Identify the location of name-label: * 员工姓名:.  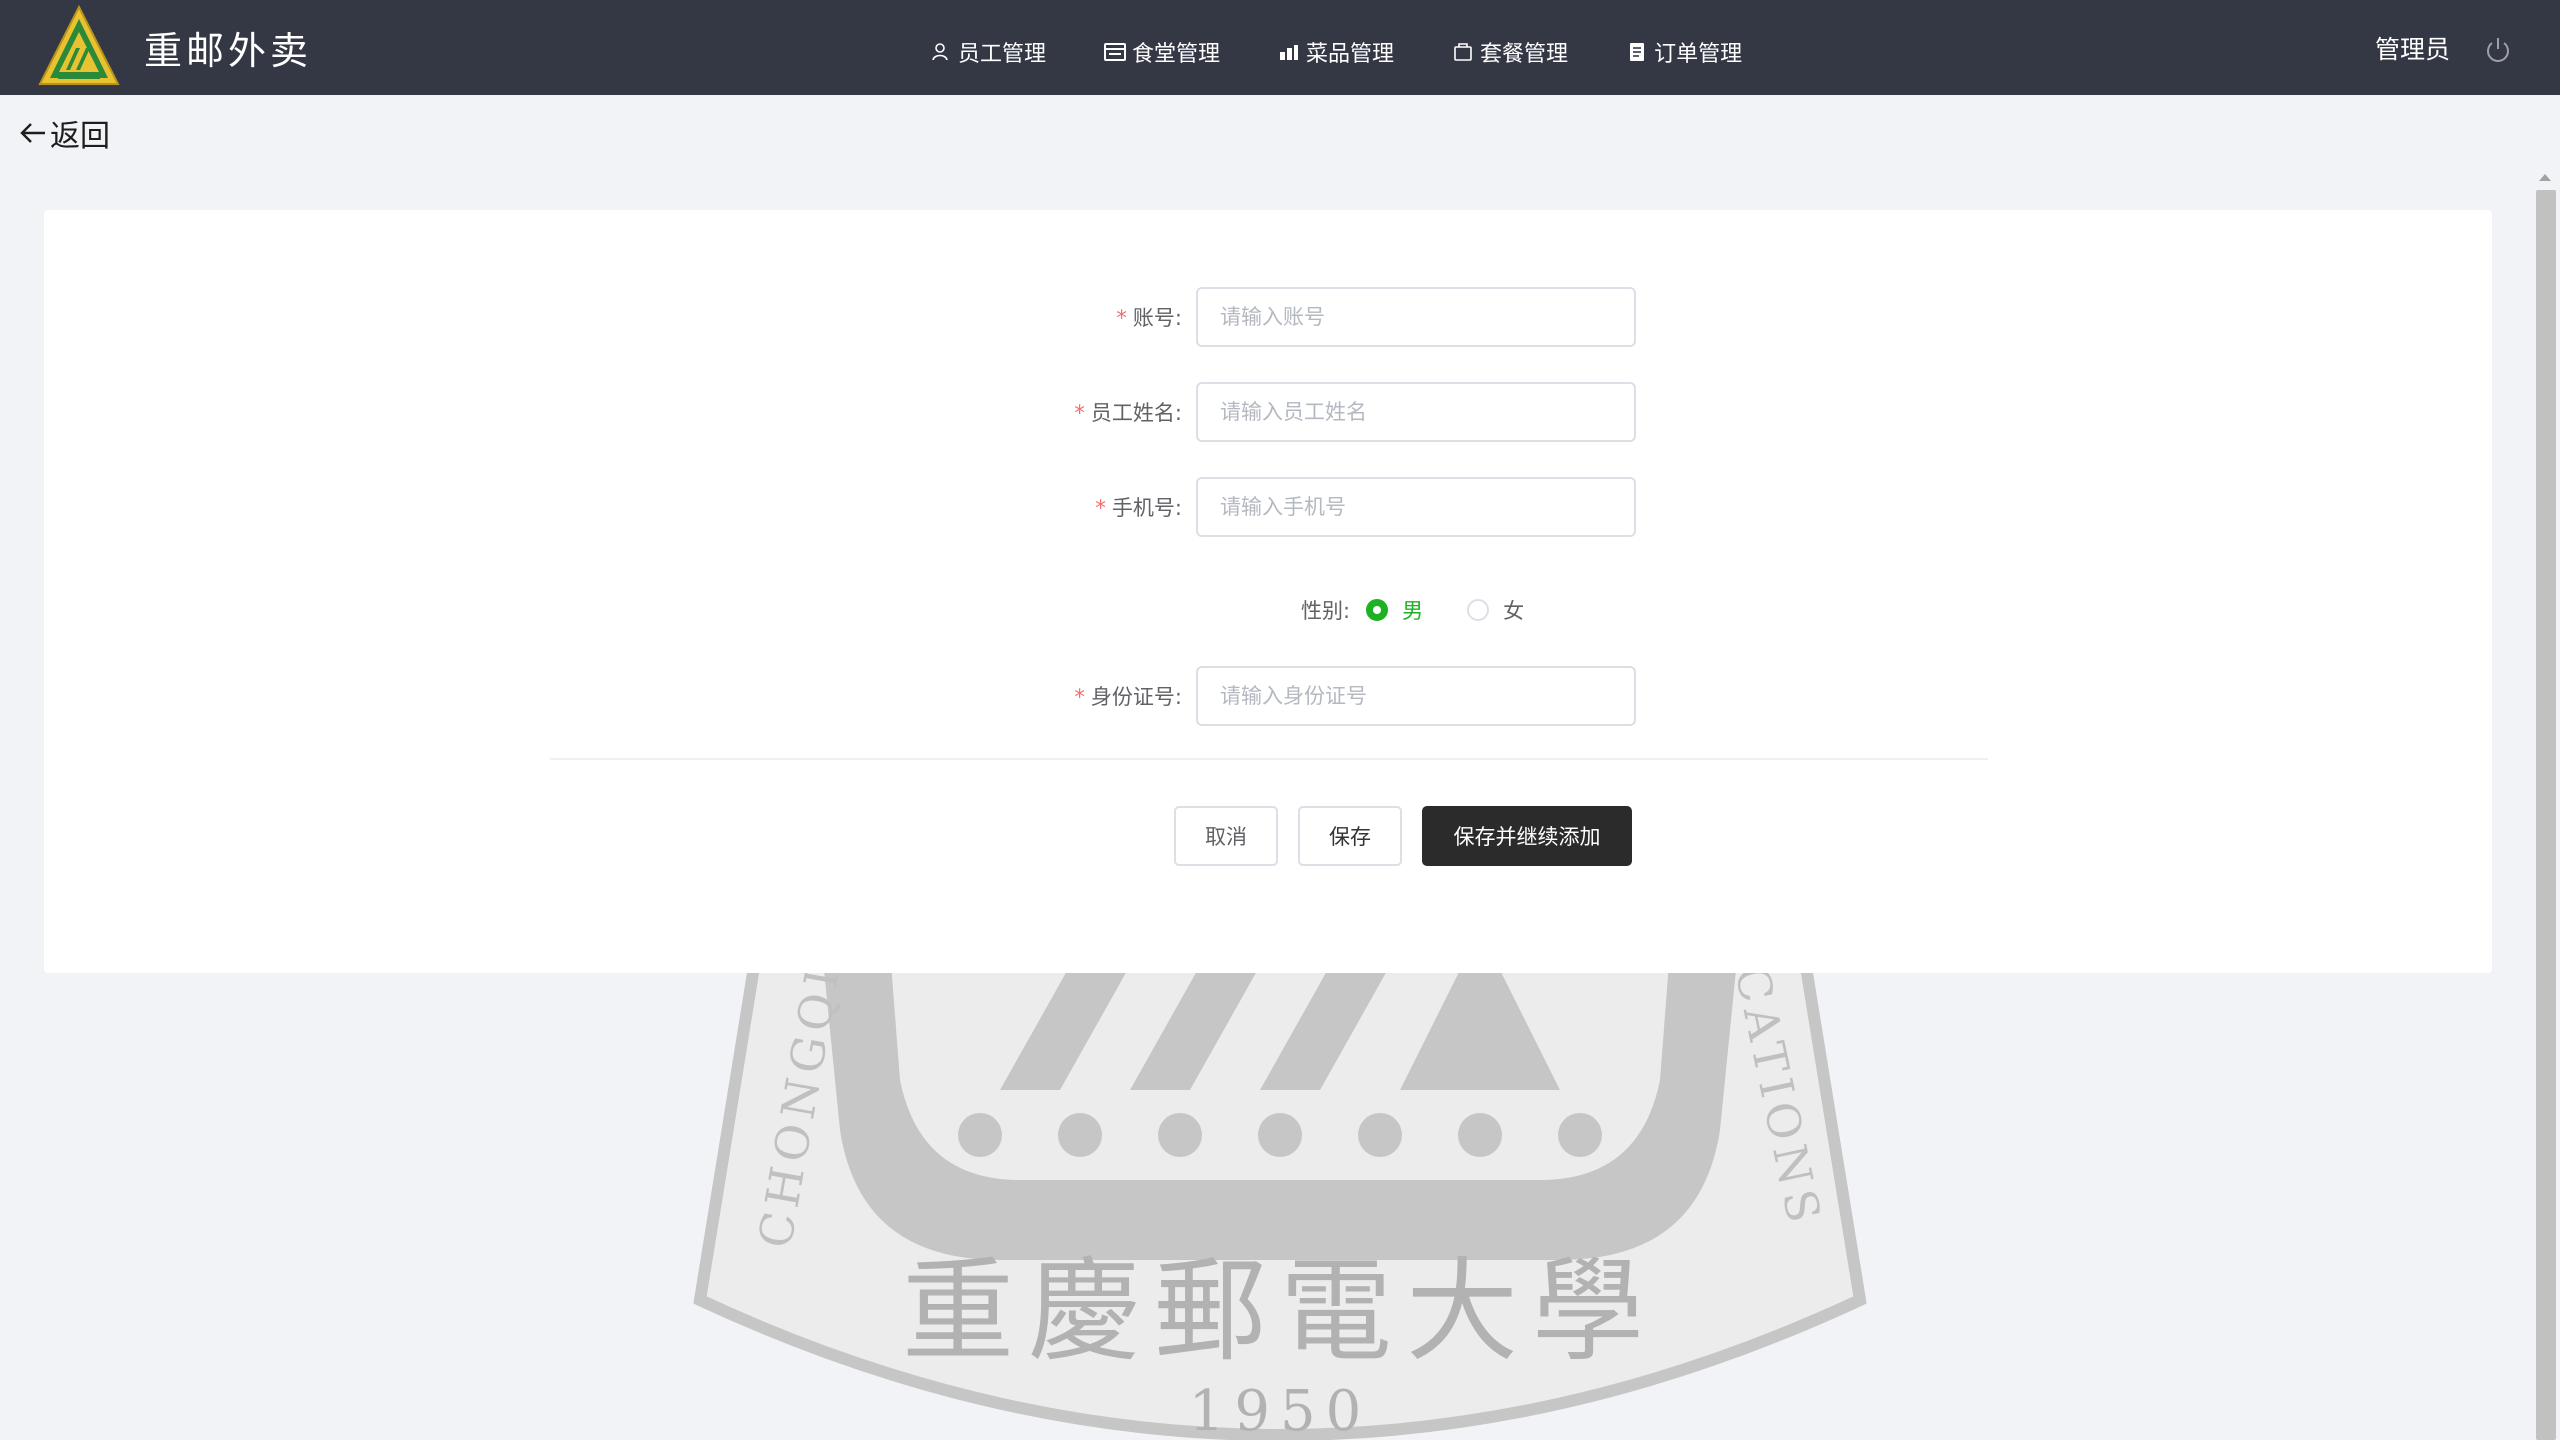
(1096, 412).